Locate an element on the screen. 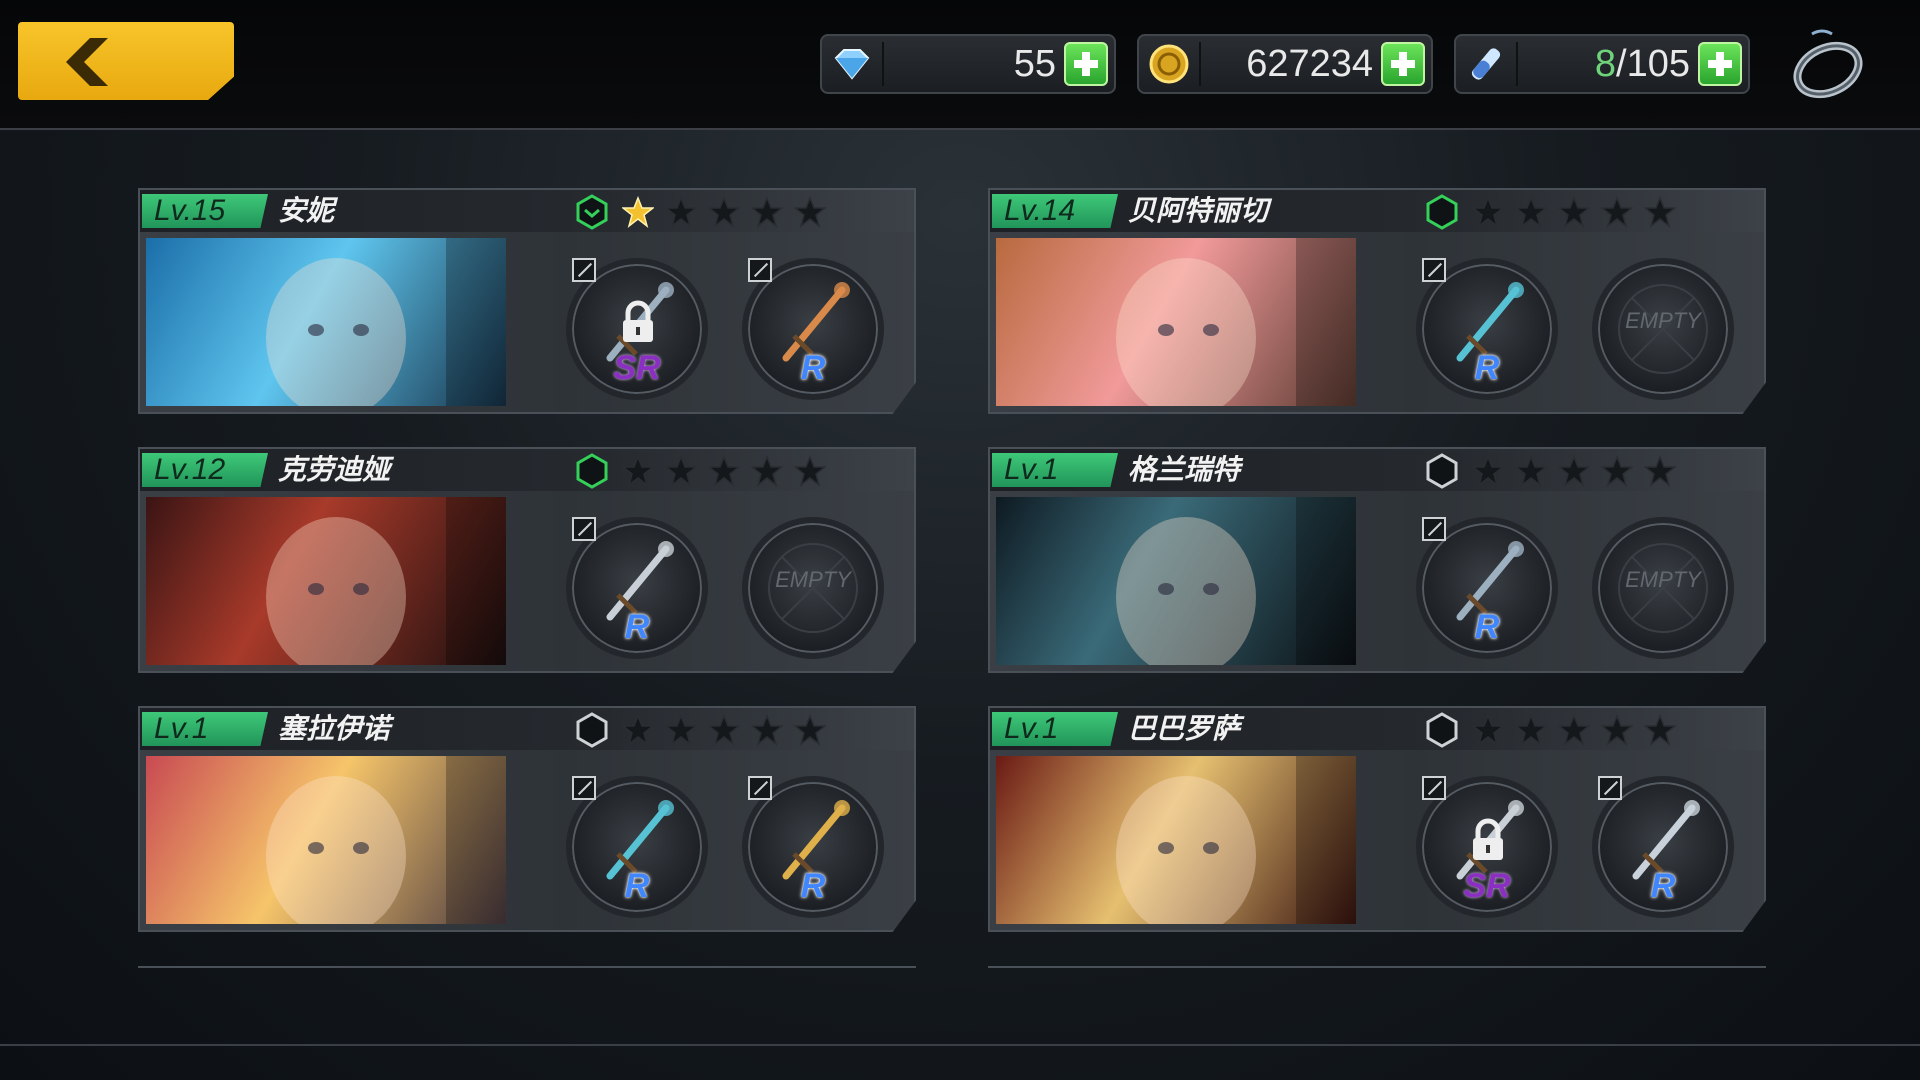 This screenshot has width=1920, height=1080. character-card: Lv.1 格兰瑞特 R EMPTY is located at coordinates (1377, 560).